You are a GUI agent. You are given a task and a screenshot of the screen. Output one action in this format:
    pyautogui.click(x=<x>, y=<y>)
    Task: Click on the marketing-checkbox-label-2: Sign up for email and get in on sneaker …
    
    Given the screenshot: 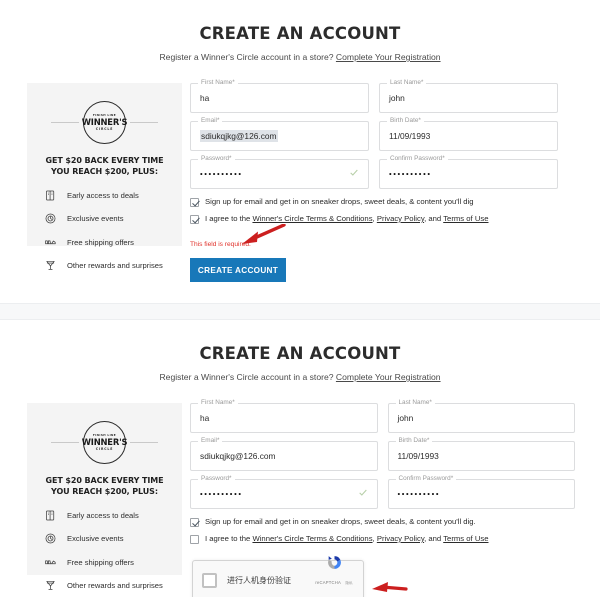 What is the action you would take?
    pyautogui.click(x=340, y=521)
    